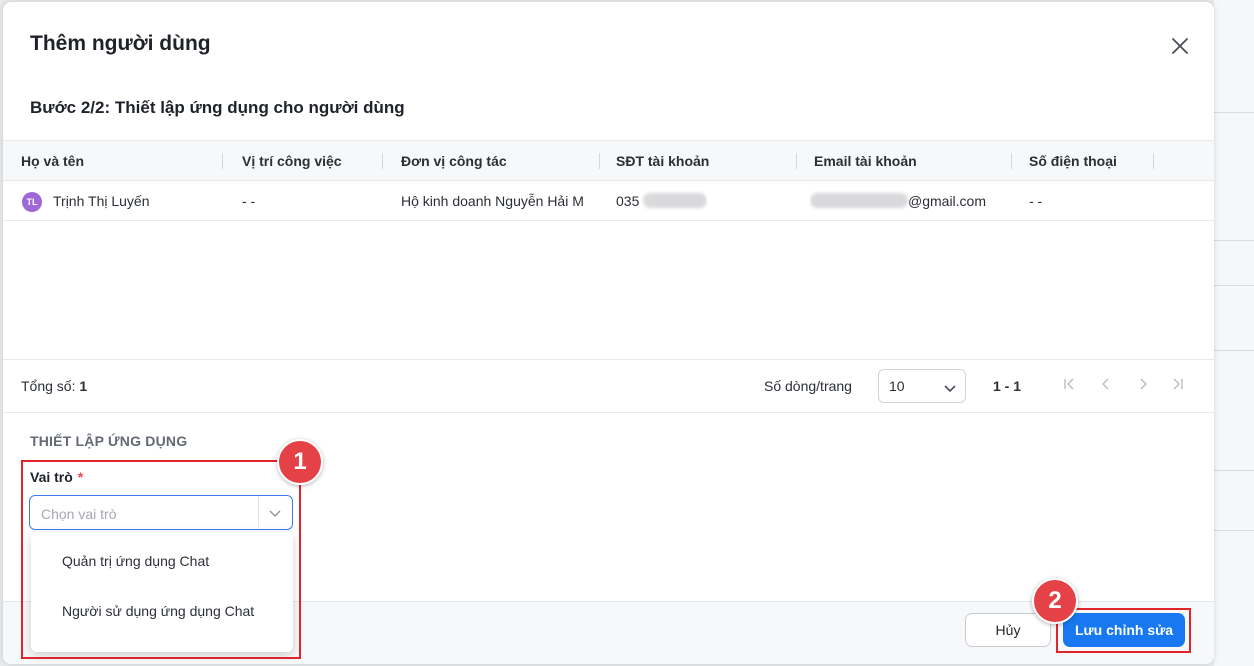  I want to click on total-value: 1, so click(83, 386).